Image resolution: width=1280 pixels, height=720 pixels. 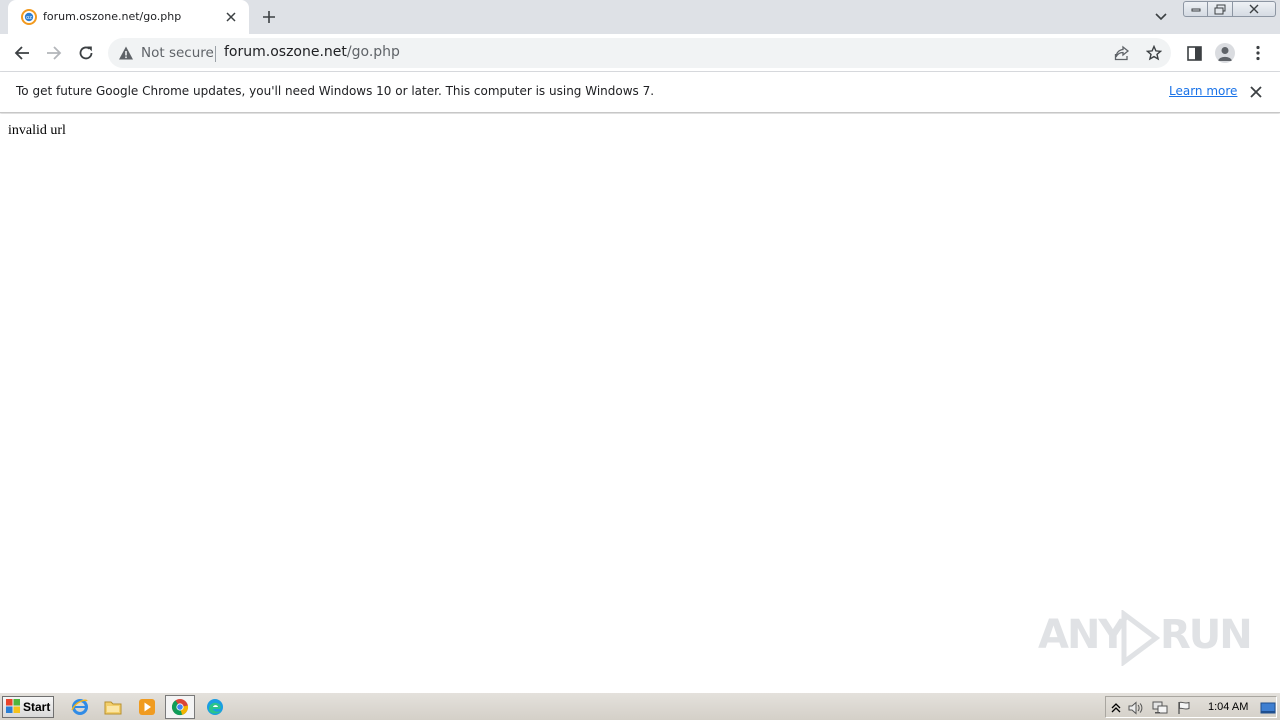 What do you see at coordinates (1140, 638) in the screenshot?
I see `play-logo-icon` at bounding box center [1140, 638].